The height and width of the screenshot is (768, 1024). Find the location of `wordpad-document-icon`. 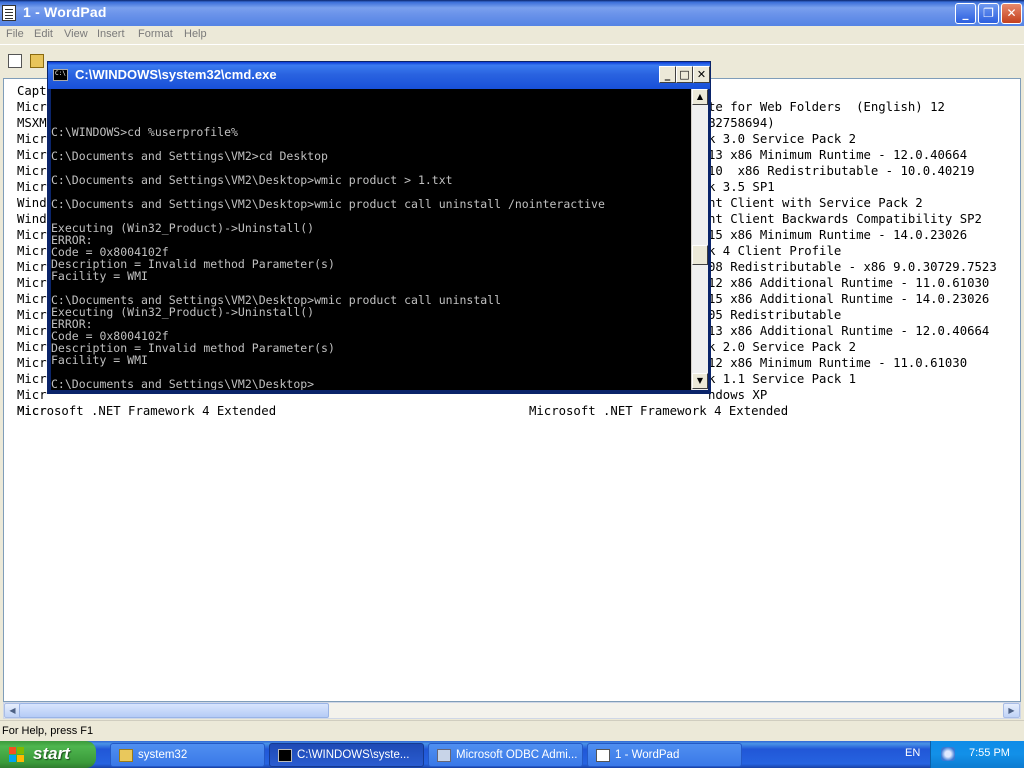

wordpad-document-icon is located at coordinates (9, 13).